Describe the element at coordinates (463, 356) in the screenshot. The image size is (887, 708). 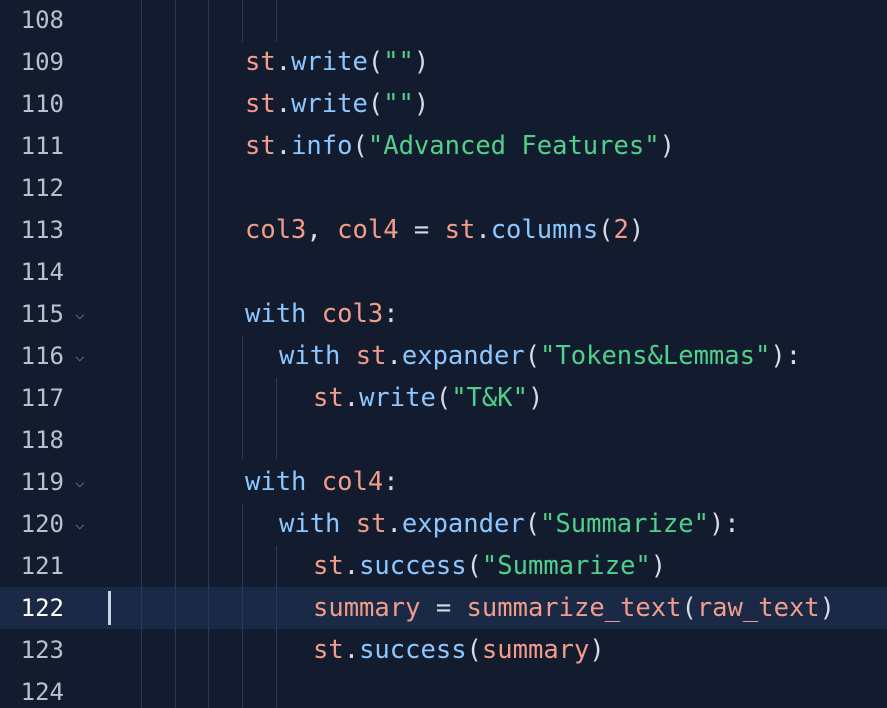
I see `code-token: expander` at that location.